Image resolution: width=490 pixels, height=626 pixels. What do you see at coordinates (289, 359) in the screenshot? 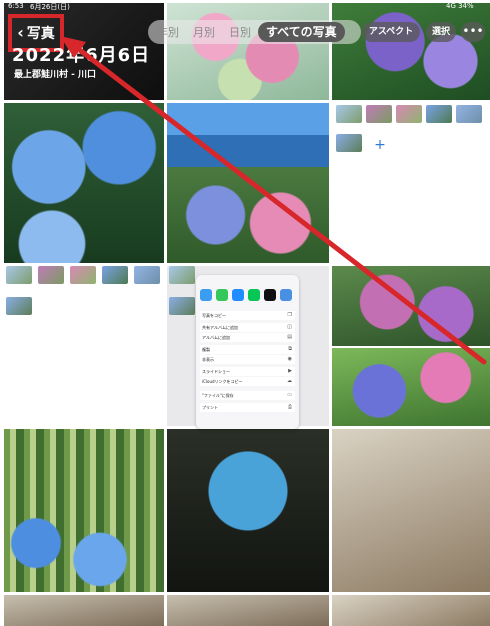
I see `hide-icon: ◉` at bounding box center [289, 359].